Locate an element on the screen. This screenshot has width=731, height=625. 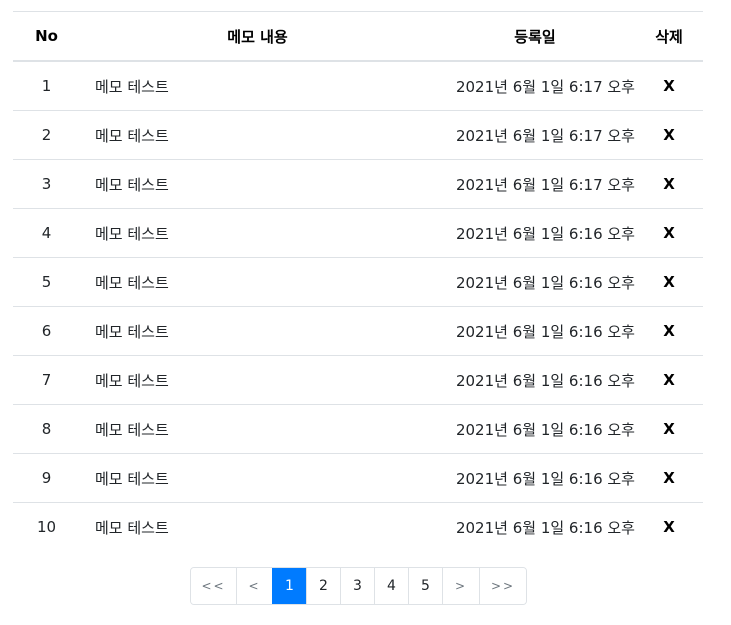
row-no: 9 is located at coordinates (46, 478).